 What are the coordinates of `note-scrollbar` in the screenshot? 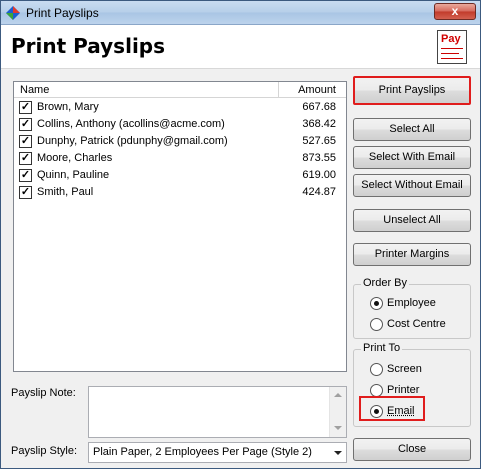 It's located at (337, 412).